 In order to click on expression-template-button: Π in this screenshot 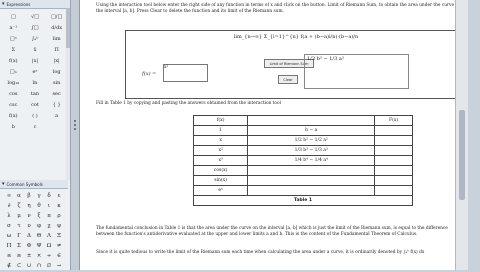, I will do `click(56, 49)`.